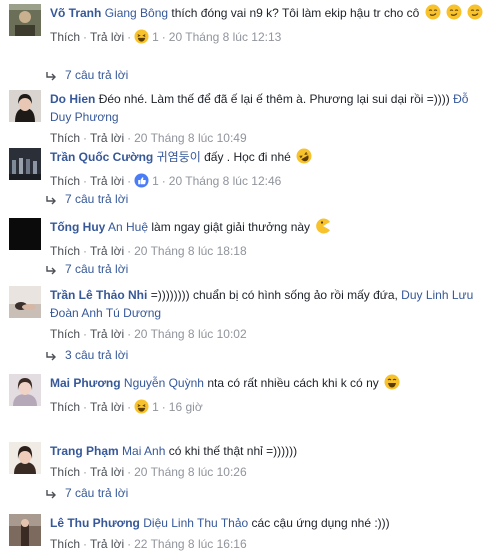 The height and width of the screenshot is (554, 496). What do you see at coordinates (190, 251) in the screenshot?
I see `timestamp: 20 Tháng 8 lúc 18:18` at bounding box center [190, 251].